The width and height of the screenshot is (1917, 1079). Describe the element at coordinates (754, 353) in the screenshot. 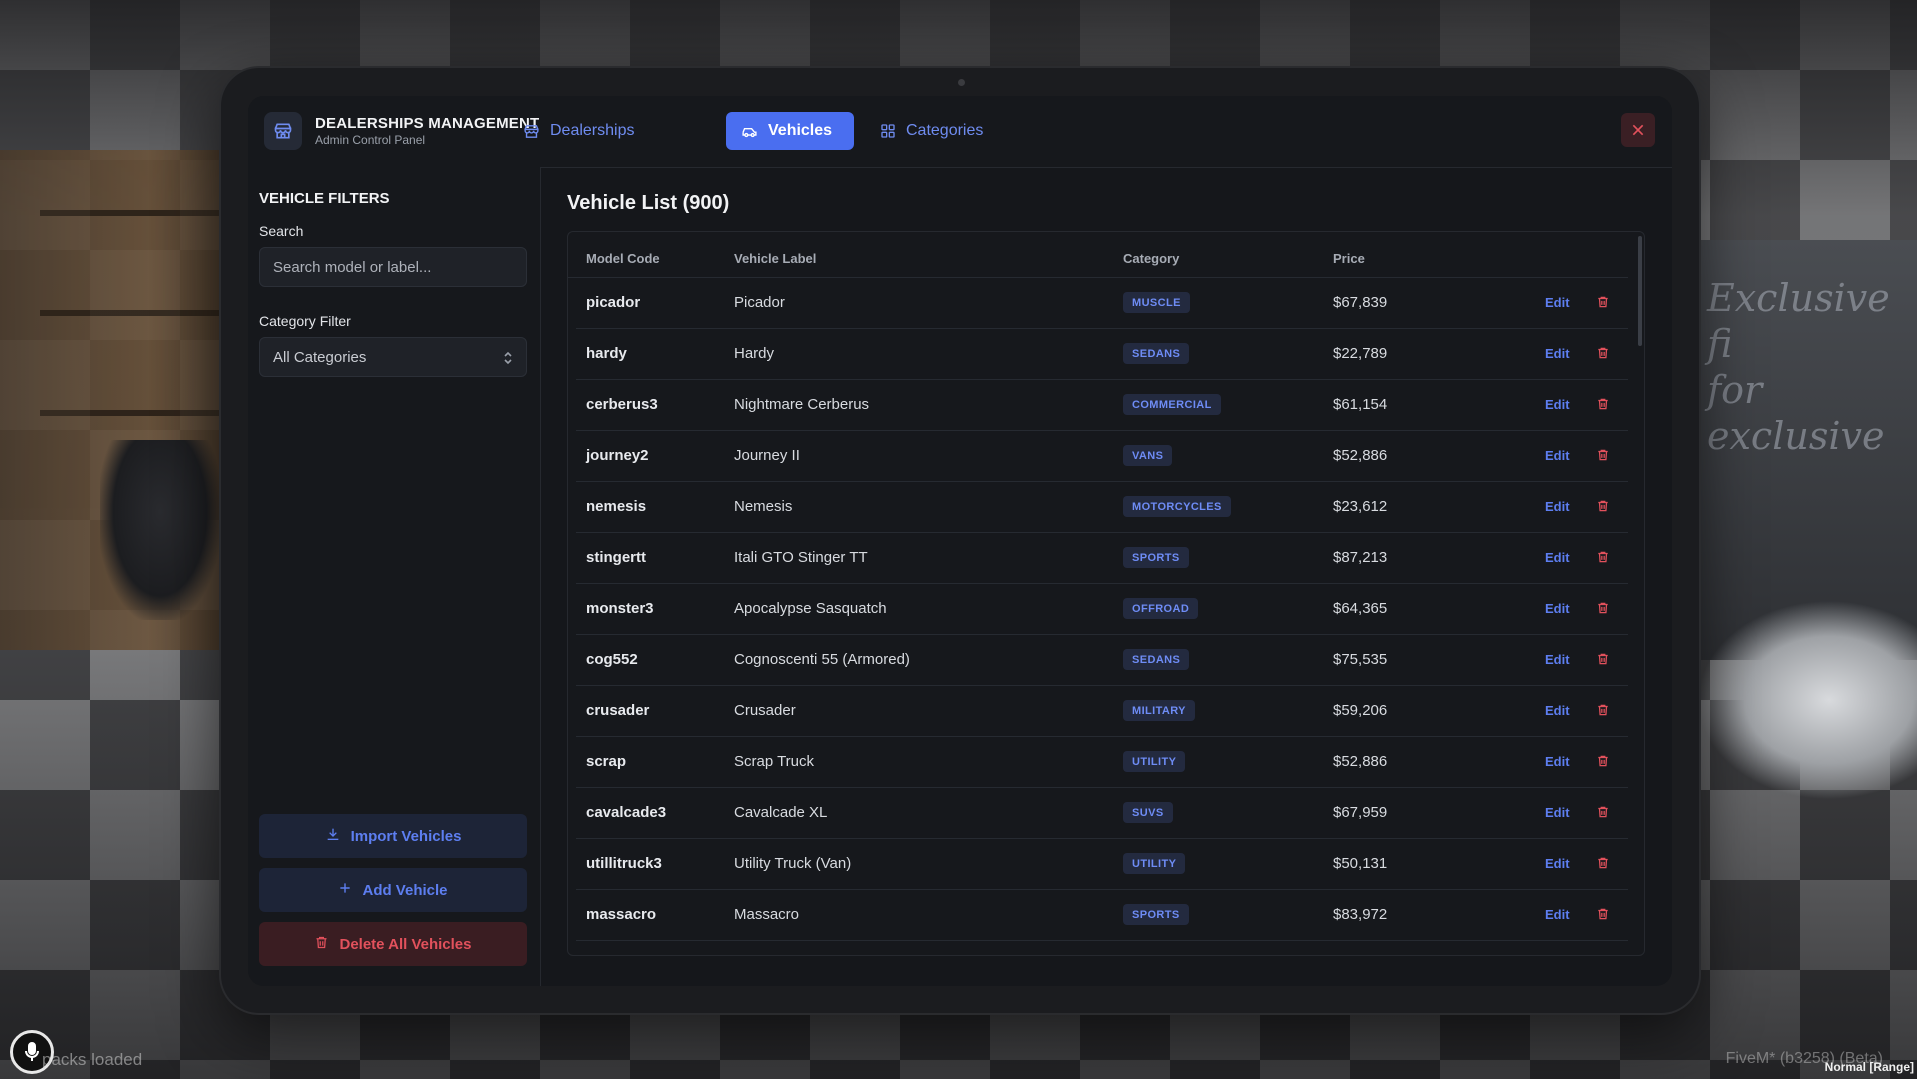

I see `vehicle-label-cell: Hardy` at that location.